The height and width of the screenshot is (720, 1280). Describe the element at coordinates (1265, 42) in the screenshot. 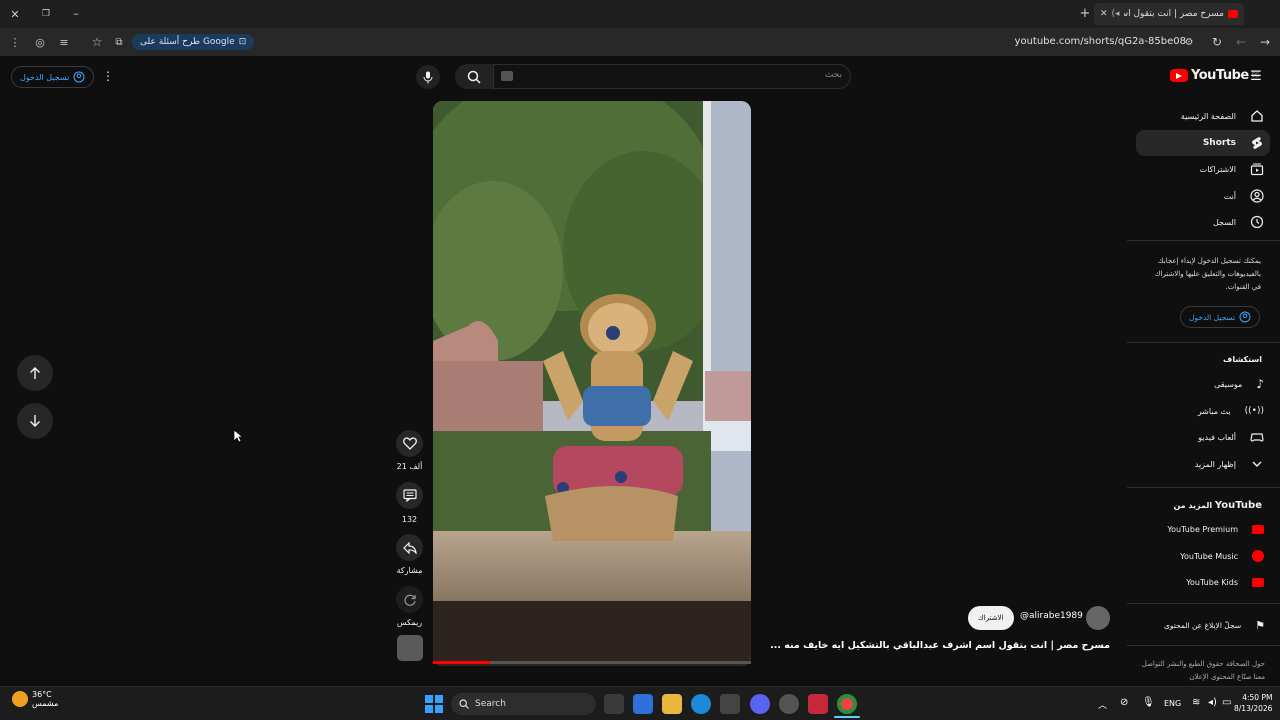

I see `back-icon: →` at that location.